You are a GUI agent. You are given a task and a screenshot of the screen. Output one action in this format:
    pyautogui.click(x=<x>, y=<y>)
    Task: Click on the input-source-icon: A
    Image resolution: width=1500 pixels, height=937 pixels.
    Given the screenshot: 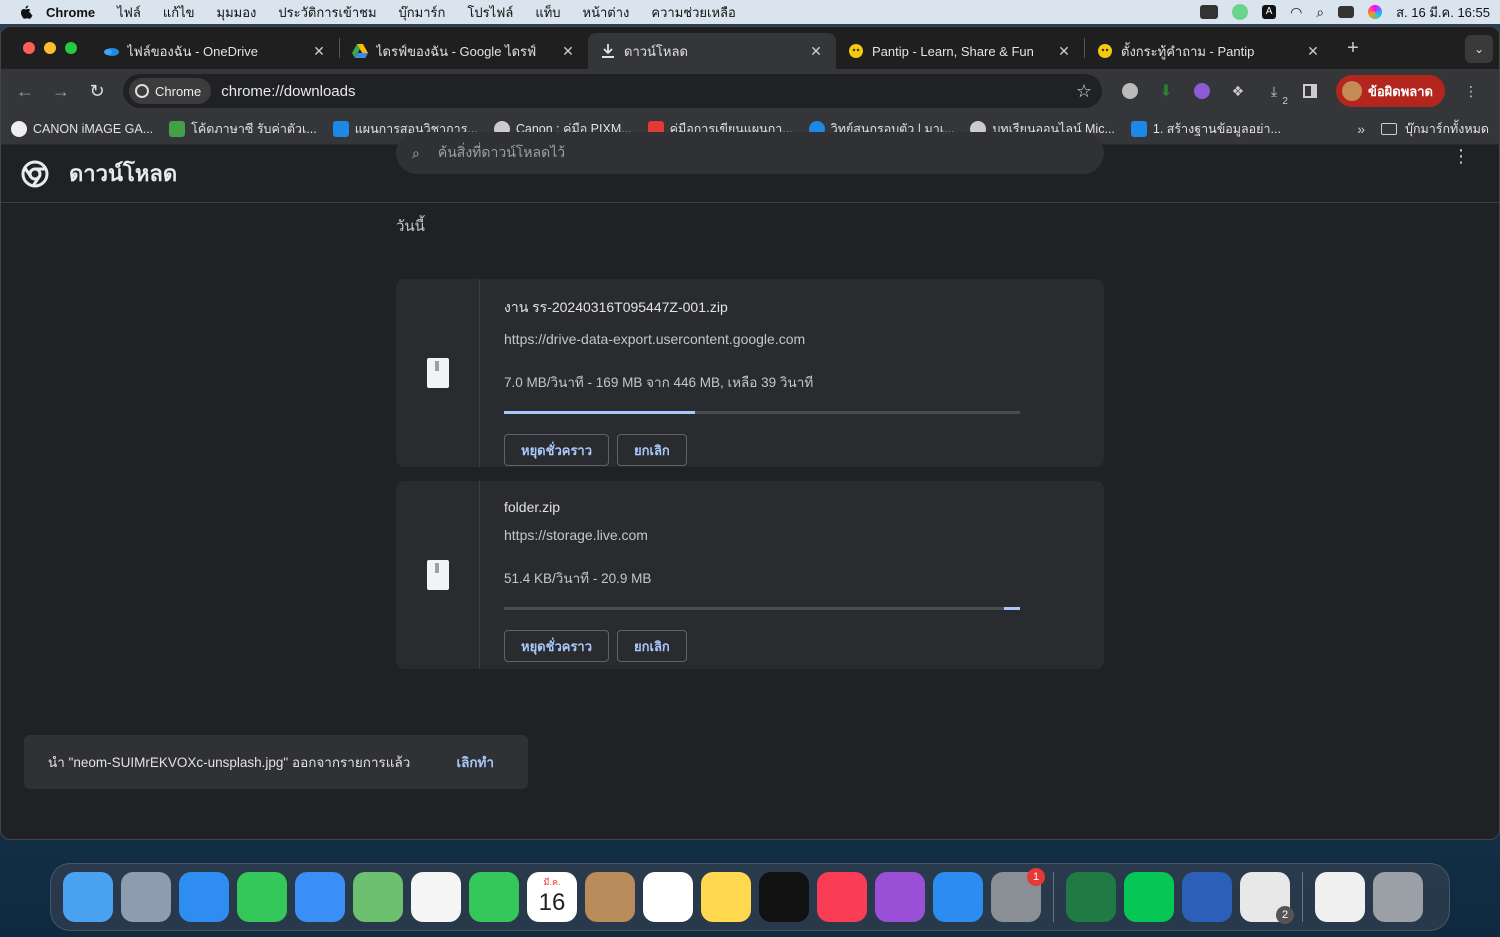 What is the action you would take?
    pyautogui.click(x=1269, y=12)
    